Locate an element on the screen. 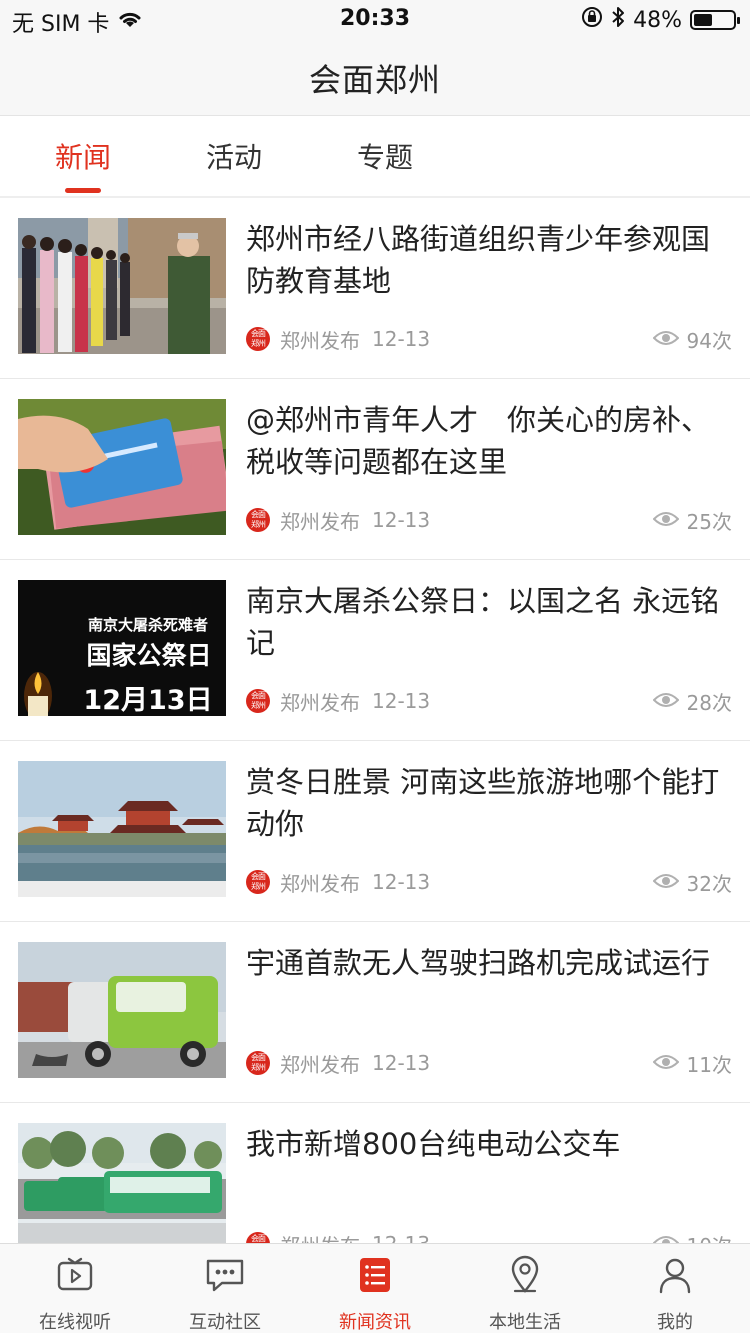  news-thumbnail: 南京大屠杀死难者 国家公祭日 12月13日 is located at coordinates (122, 648).